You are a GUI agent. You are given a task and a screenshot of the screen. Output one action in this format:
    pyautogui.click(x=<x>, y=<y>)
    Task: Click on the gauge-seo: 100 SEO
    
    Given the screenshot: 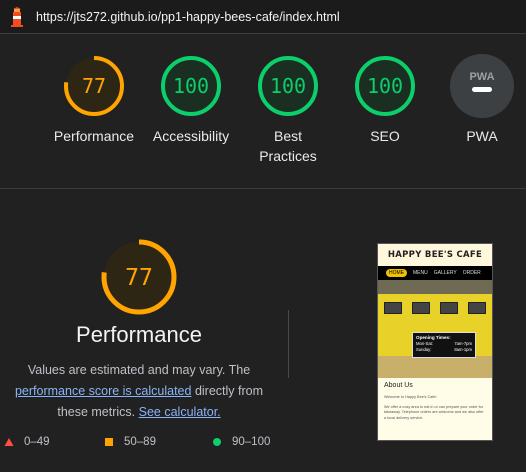 What is the action you would take?
    pyautogui.click(x=385, y=100)
    